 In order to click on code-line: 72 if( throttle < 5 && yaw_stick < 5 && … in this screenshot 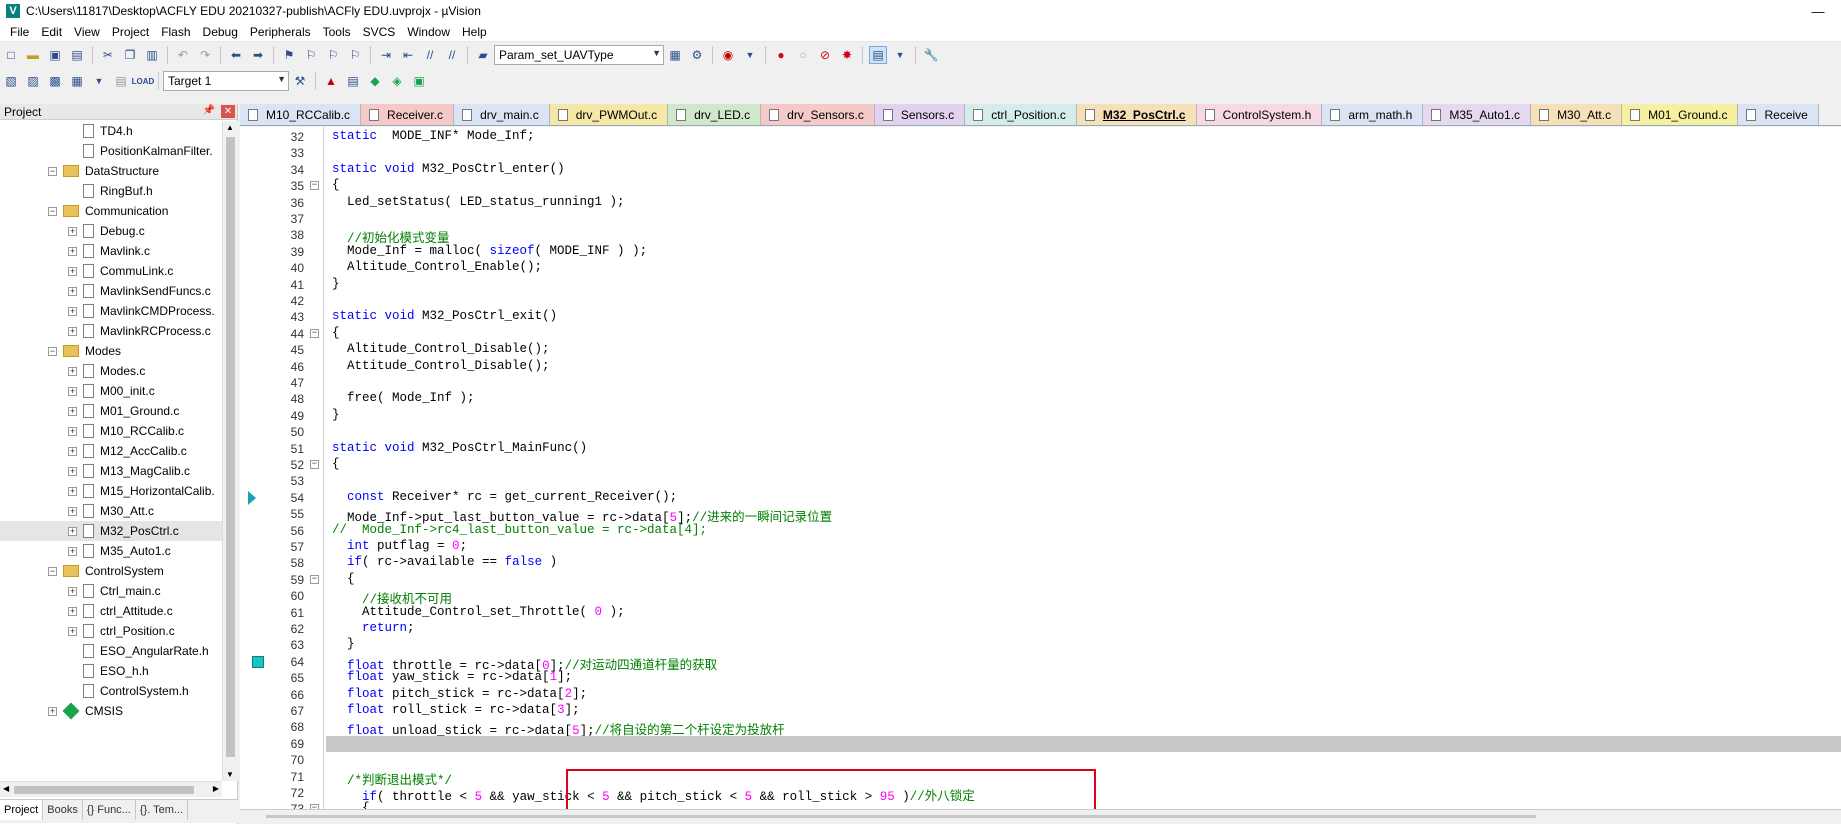, I will do `click(1040, 794)`.